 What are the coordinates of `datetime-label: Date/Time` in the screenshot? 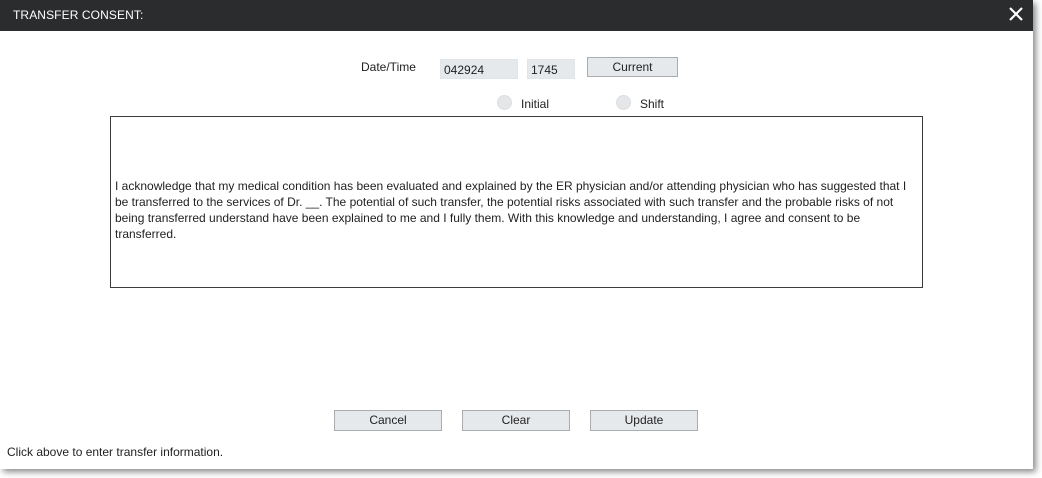 It's located at (388, 67).